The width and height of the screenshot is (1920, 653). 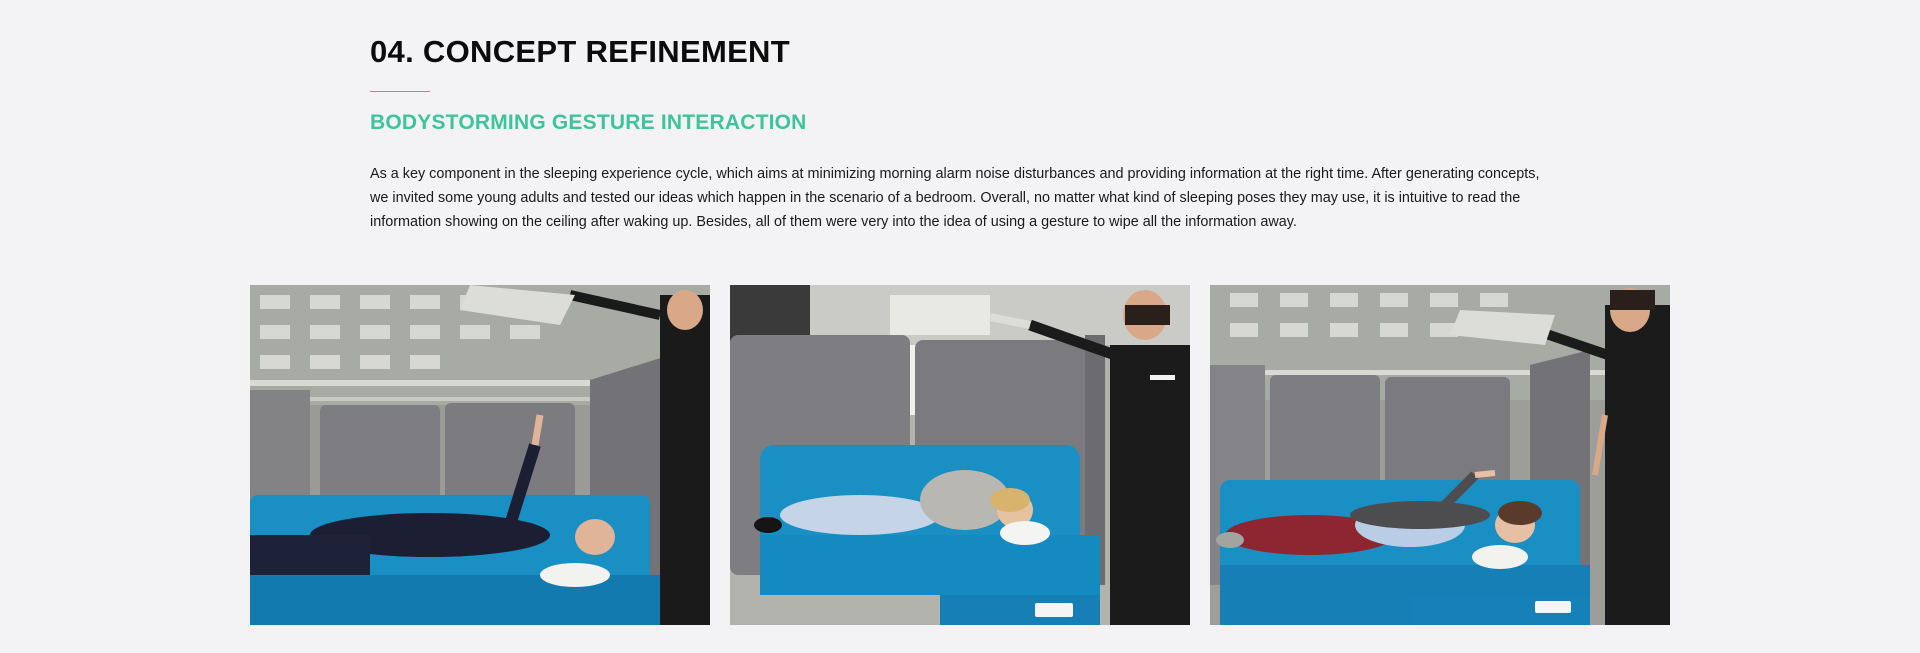 I want to click on photo-person-lying-gesturing-icon, so click(x=1440, y=455).